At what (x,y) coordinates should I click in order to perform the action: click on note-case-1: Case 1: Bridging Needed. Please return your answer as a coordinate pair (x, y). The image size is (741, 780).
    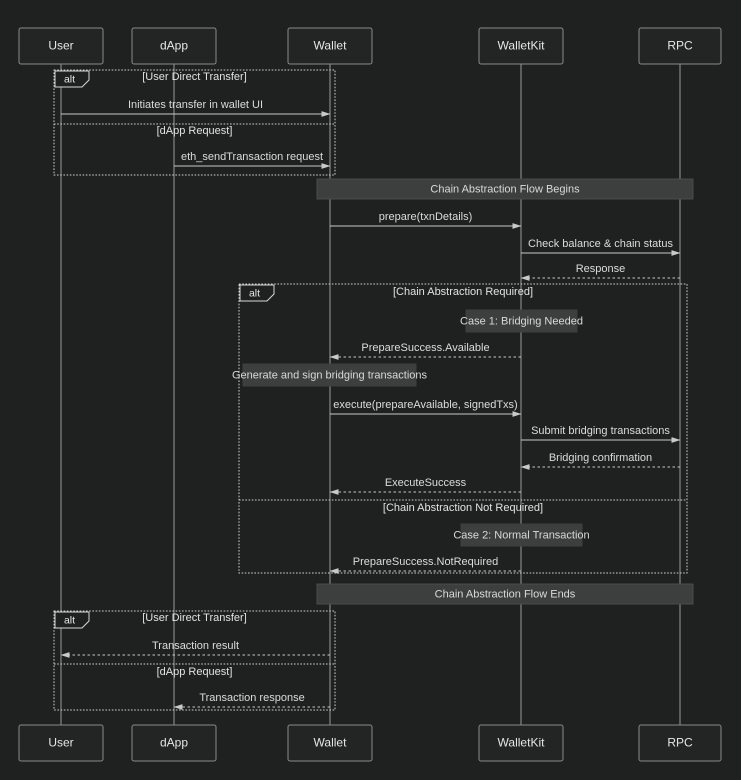
    Looking at the image, I should click on (521, 321).